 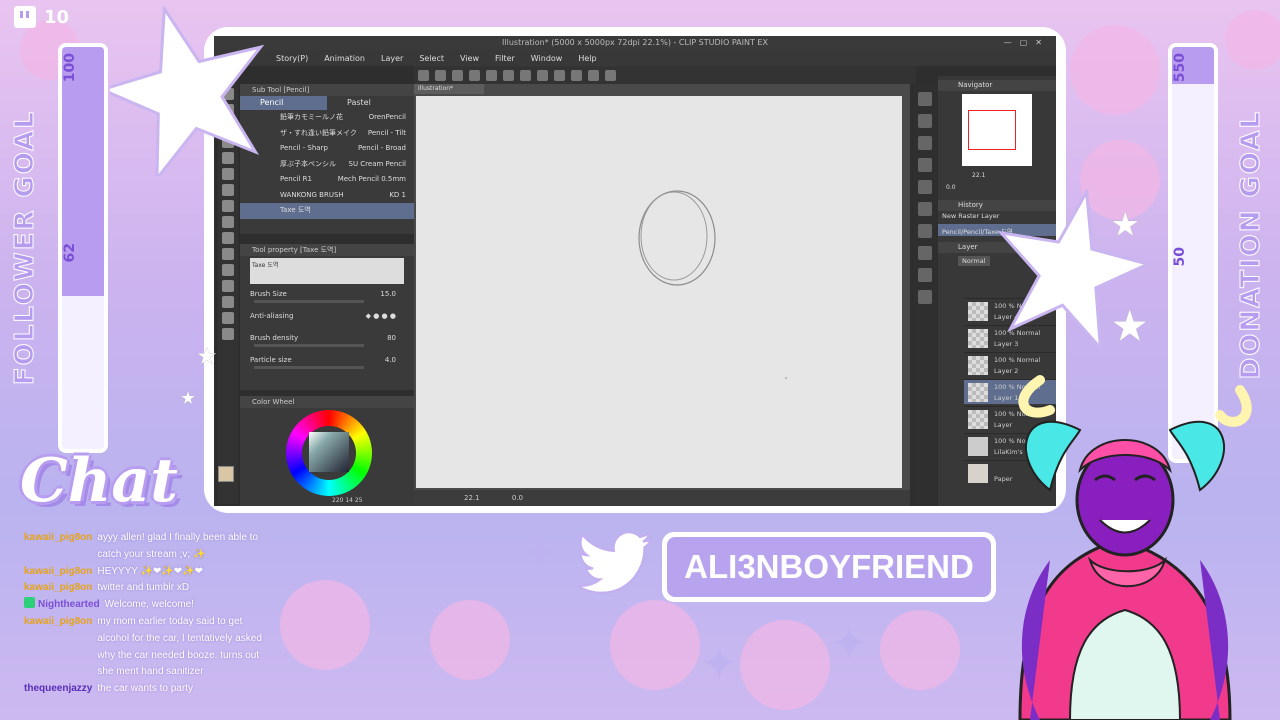 What do you see at coordinates (25, 248) in the screenshot?
I see `follower-goal-label: FOLLOWER GOAL` at bounding box center [25, 248].